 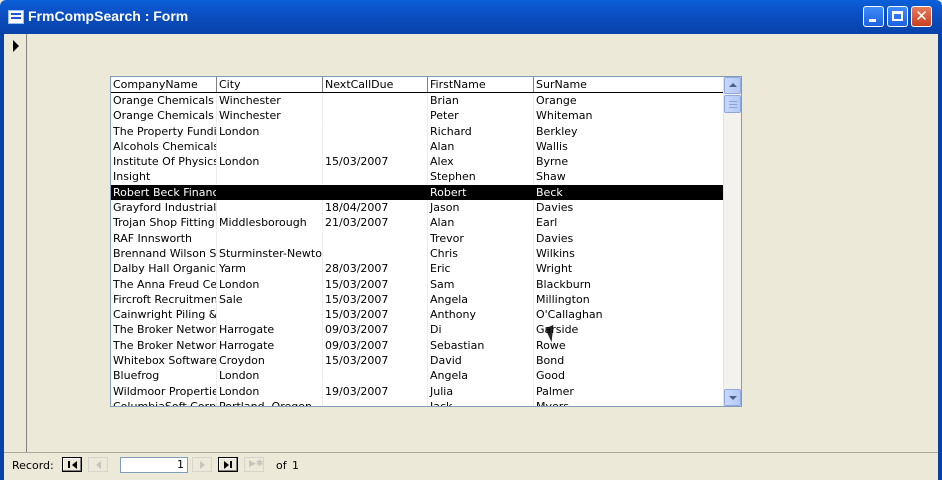 What do you see at coordinates (202, 464) in the screenshot?
I see `next-record-button` at bounding box center [202, 464].